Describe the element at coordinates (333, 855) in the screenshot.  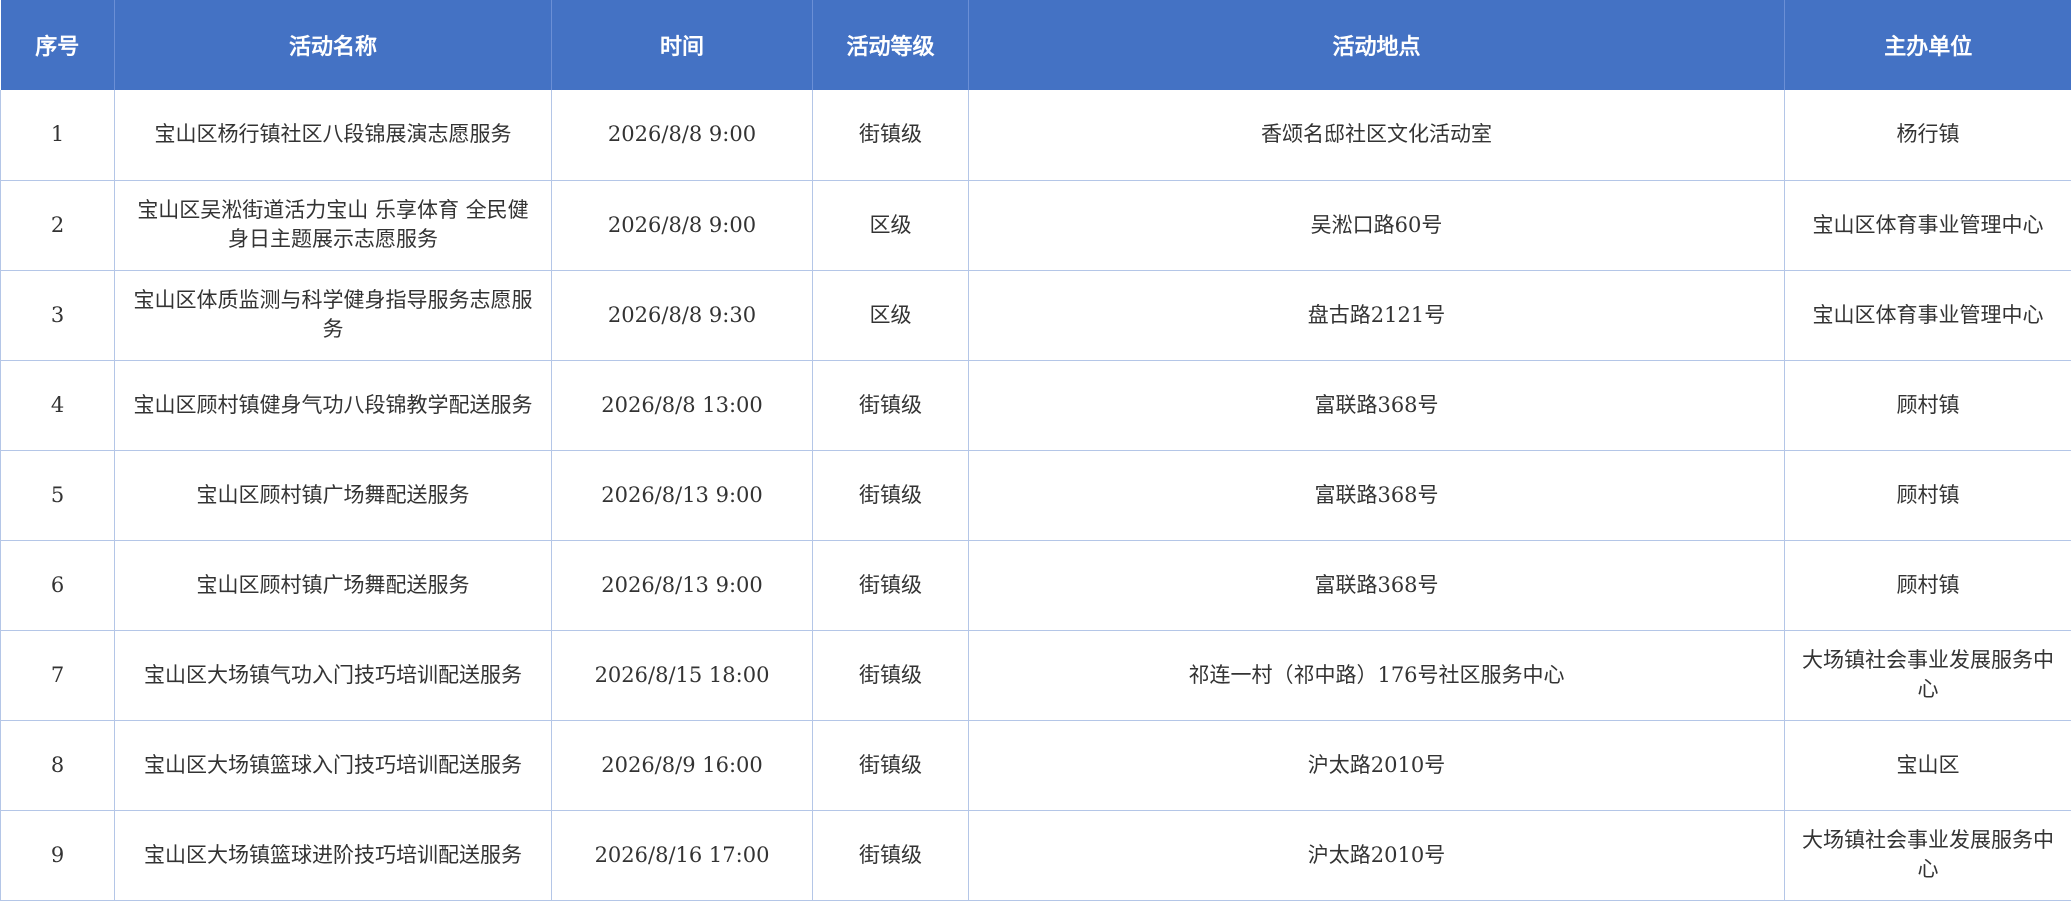
I see `cell-activity-name: 宝山区大场镇篮球进阶技巧培训配送服务` at that location.